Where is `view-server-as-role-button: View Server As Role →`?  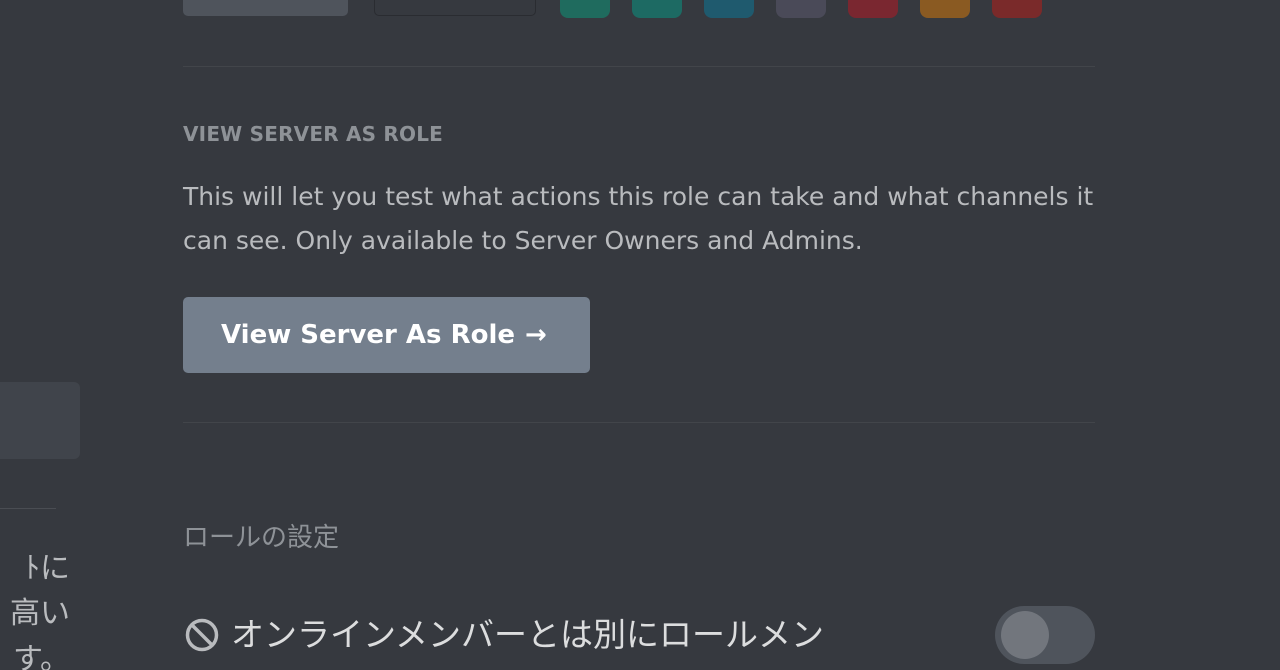
view-server-as-role-button: View Server As Role → is located at coordinates (386, 335).